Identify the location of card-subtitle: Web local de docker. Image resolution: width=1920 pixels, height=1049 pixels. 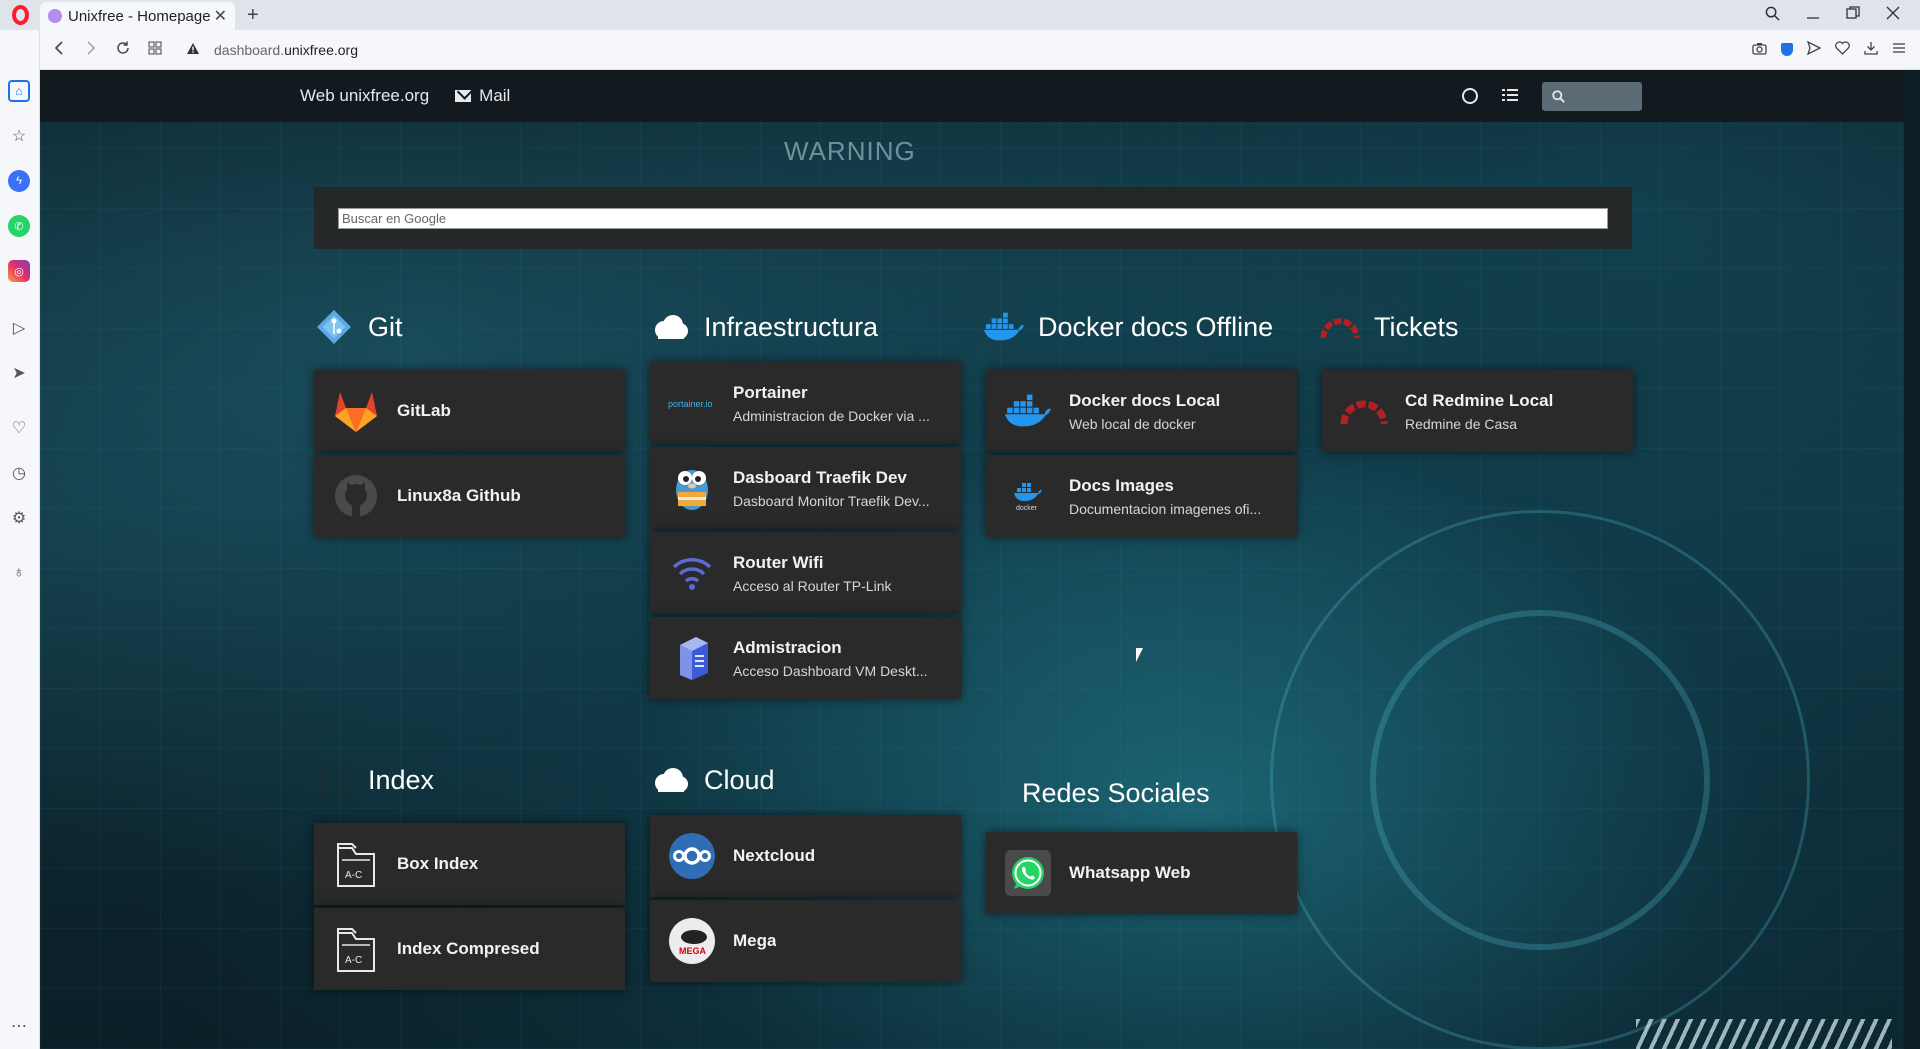
(1132, 423).